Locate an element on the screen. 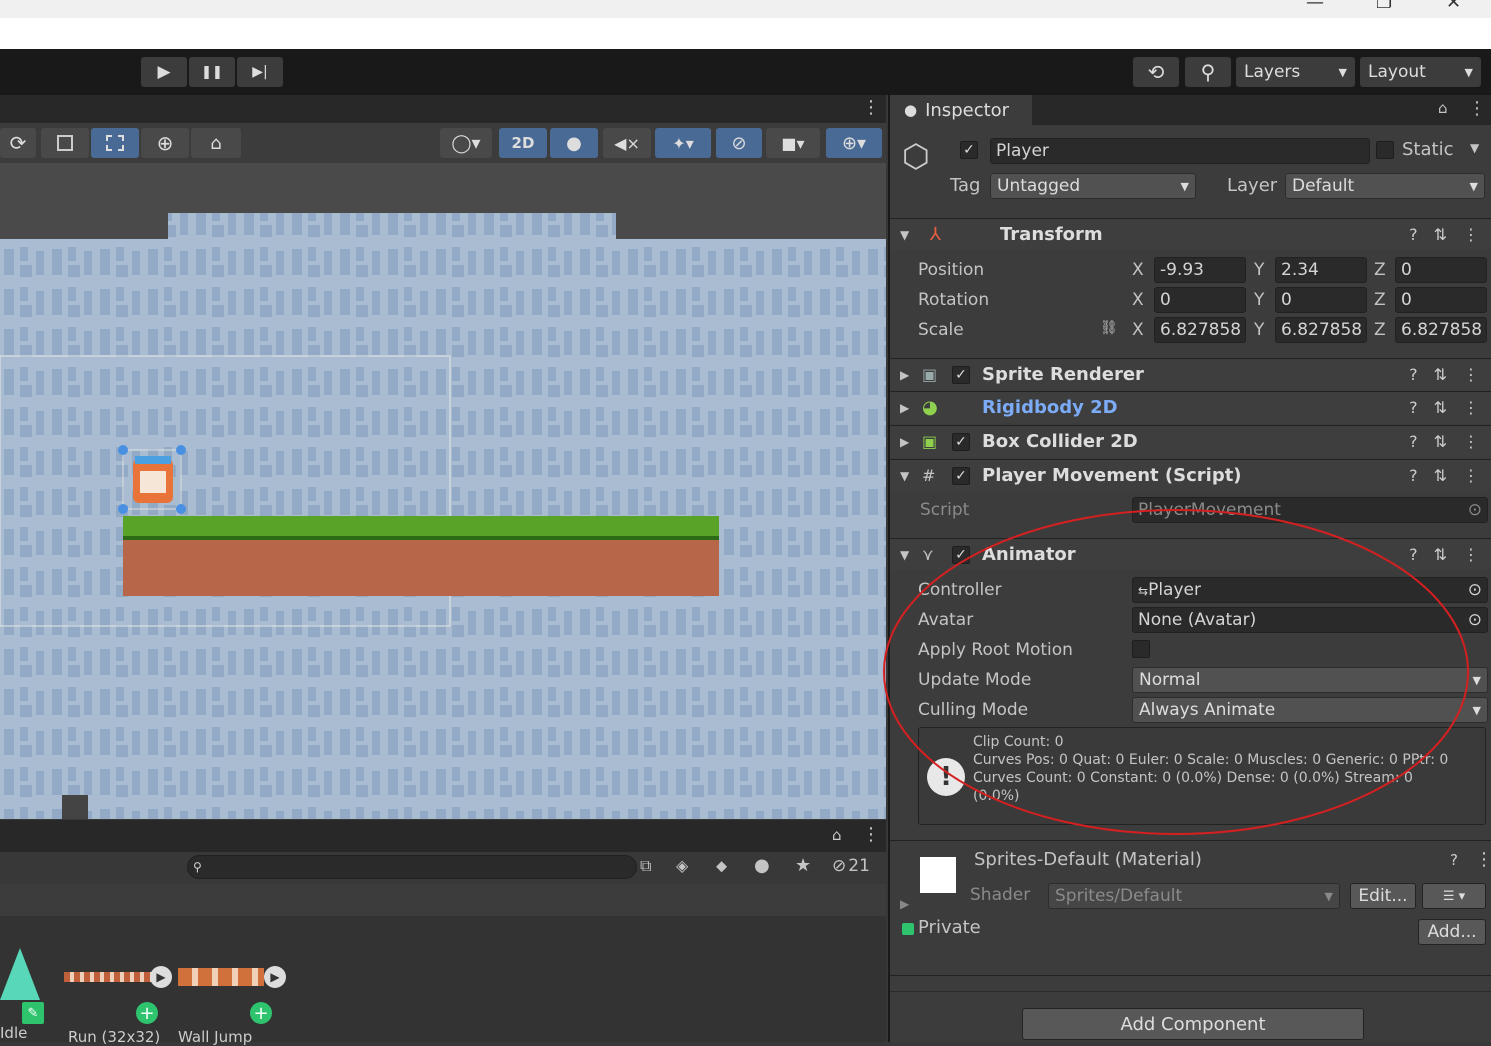 This screenshot has height=1046, width=1491. scale-tool-button is located at coordinates (65, 143).